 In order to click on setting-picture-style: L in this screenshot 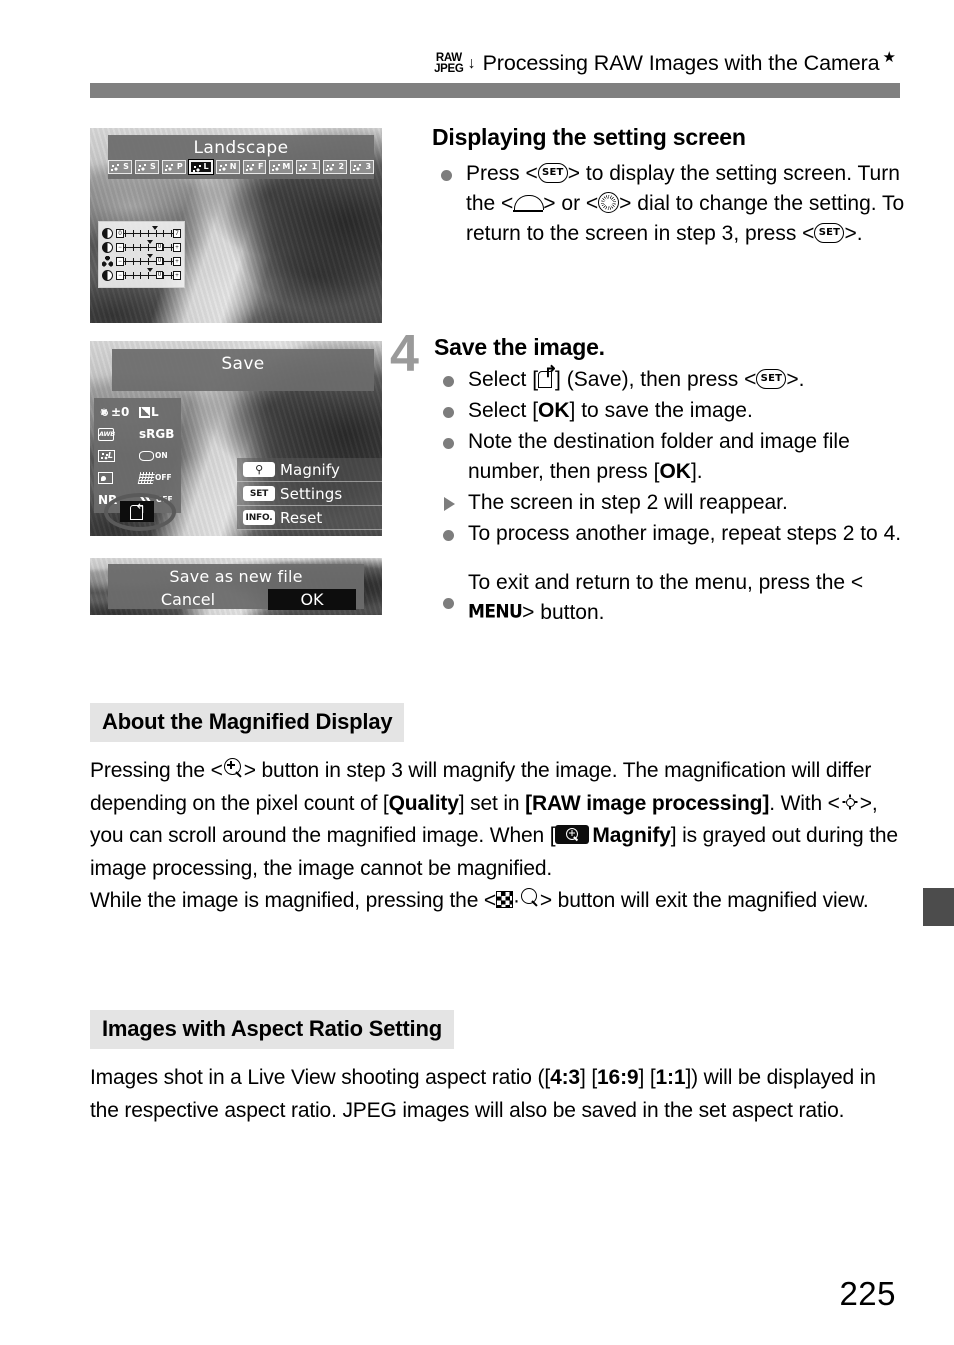, I will do `click(118, 456)`.